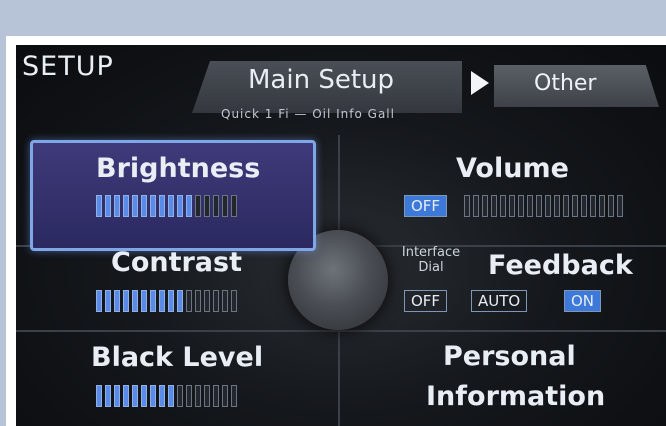 Image resolution: width=666 pixels, height=426 pixels. Describe the element at coordinates (308, 114) in the screenshot. I see `tab-main-setup-sublabel: Quick 1 Fi — Oil Info Gall` at that location.